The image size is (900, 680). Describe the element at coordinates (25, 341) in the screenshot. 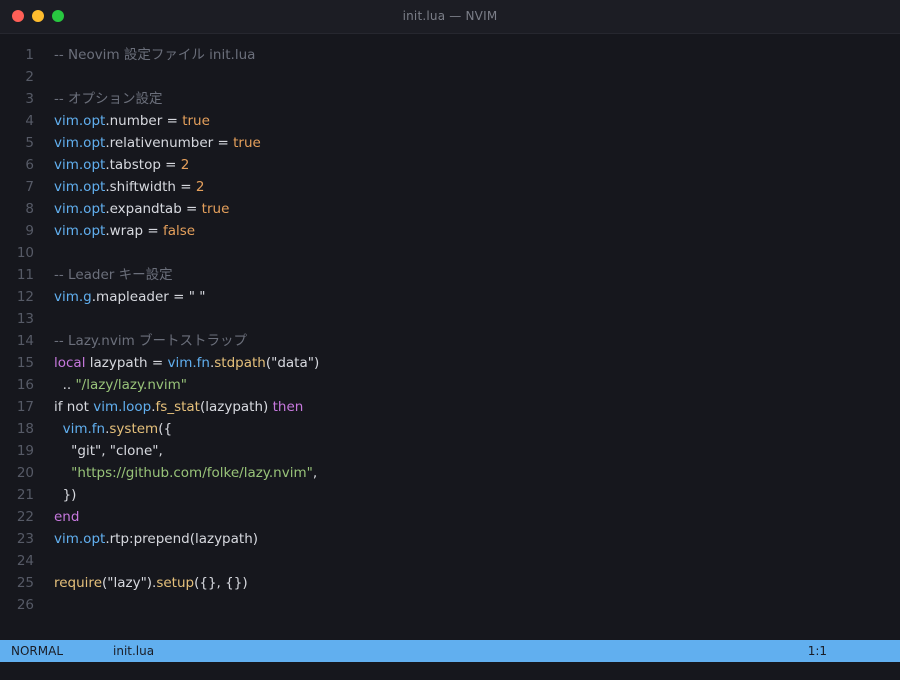

I see `line-number: 14` at that location.